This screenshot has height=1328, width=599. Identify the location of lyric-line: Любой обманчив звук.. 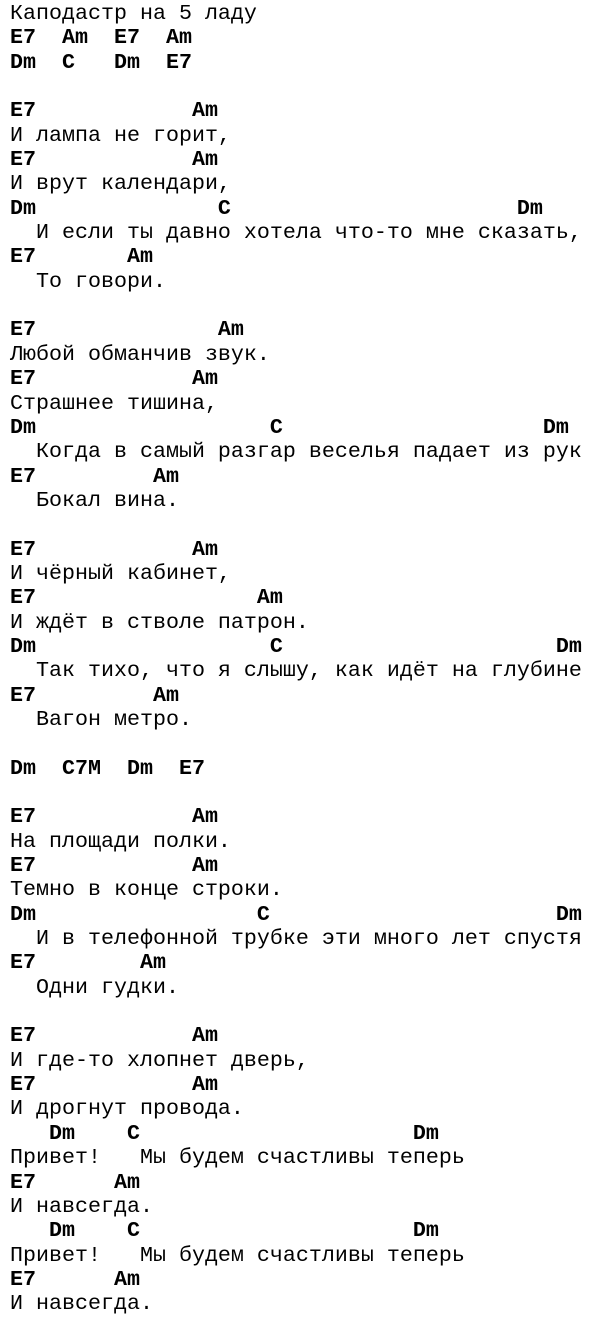
(140, 354).